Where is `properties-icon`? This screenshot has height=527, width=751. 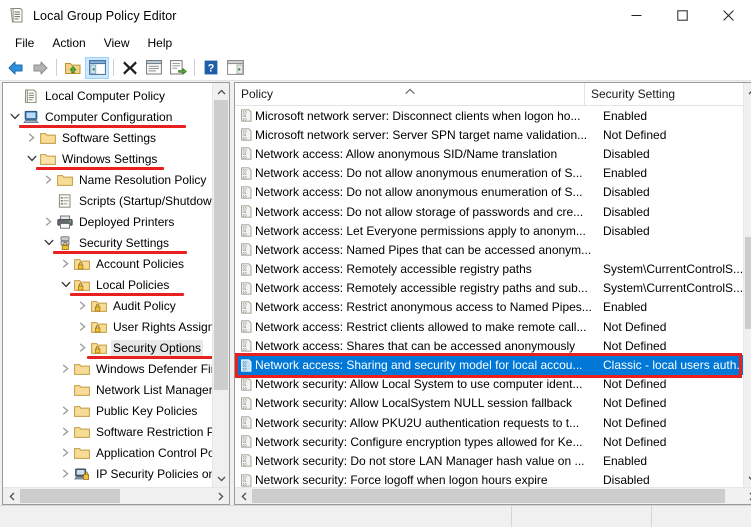 properties-icon is located at coordinates (154, 68).